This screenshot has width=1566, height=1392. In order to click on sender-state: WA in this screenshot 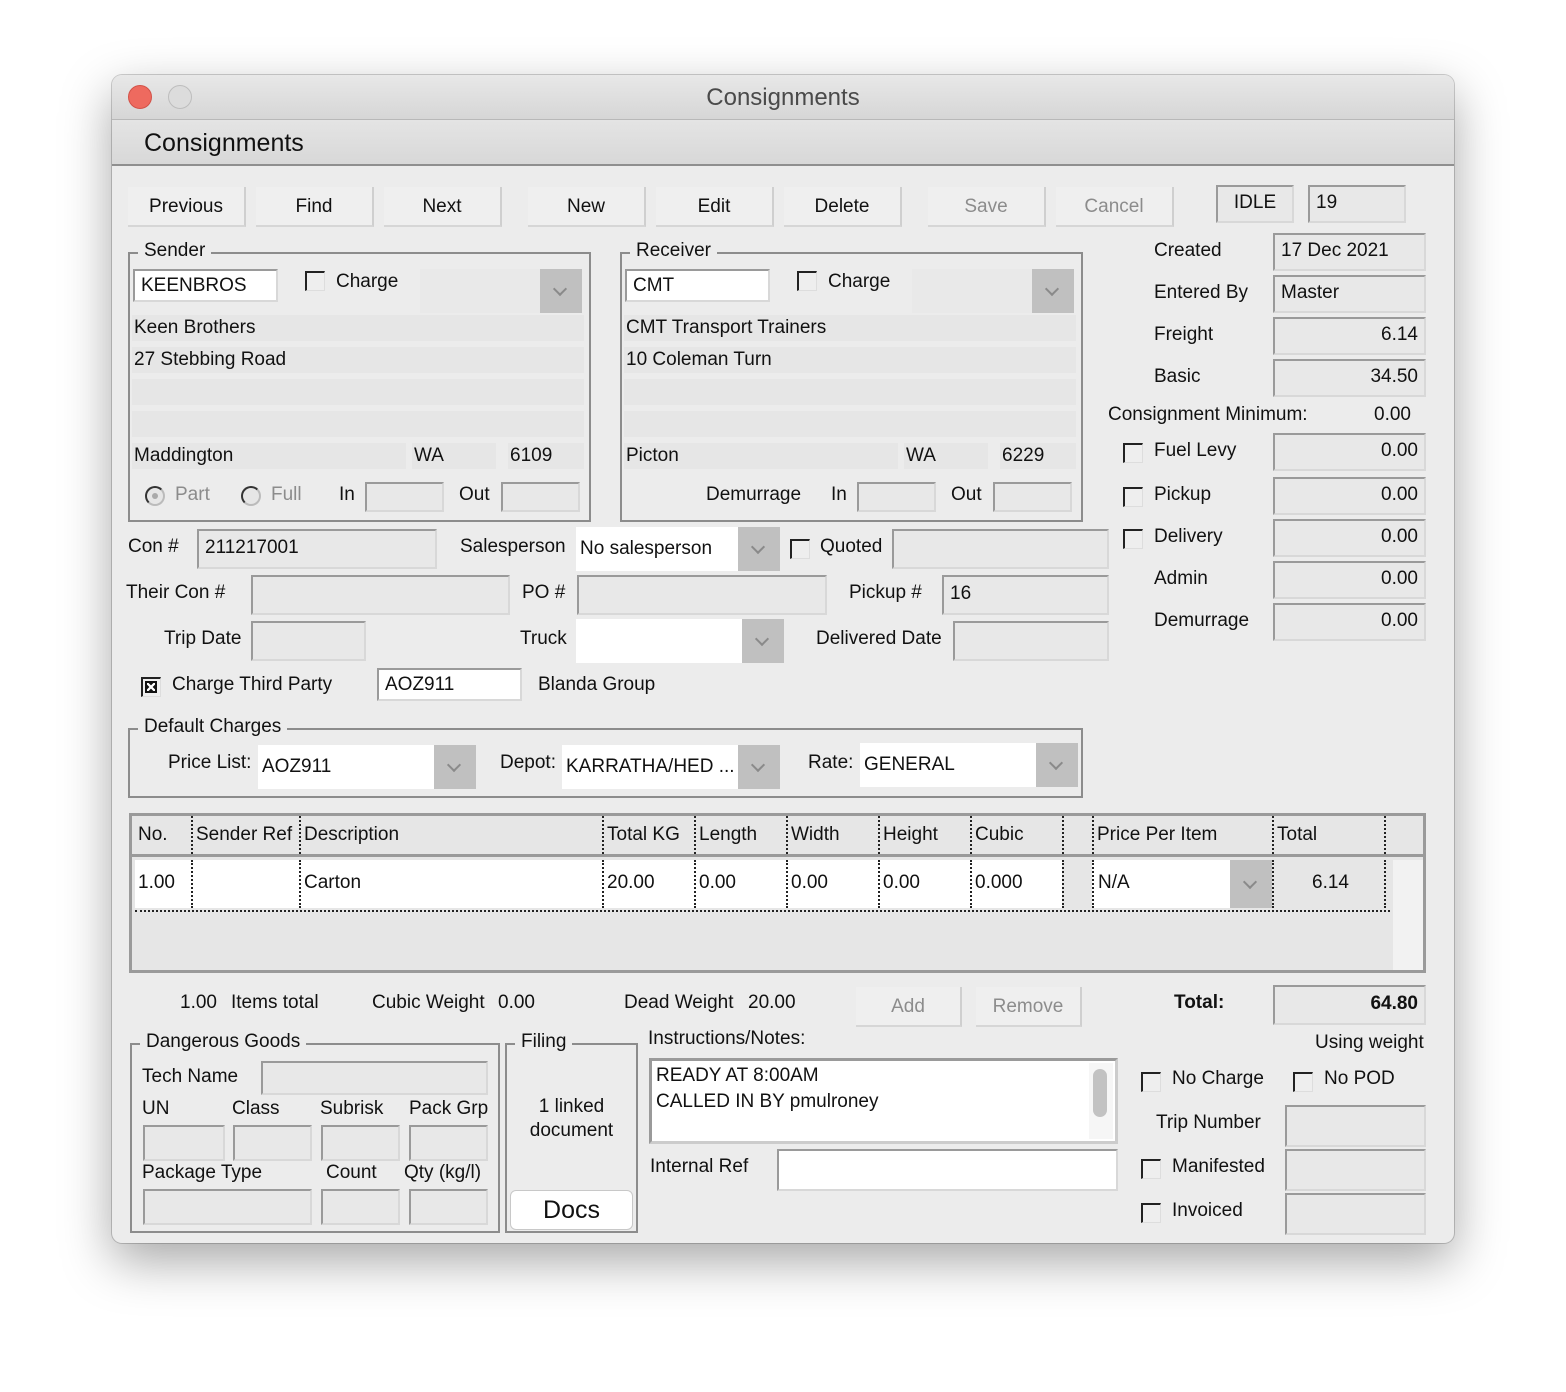, I will do `click(454, 456)`.